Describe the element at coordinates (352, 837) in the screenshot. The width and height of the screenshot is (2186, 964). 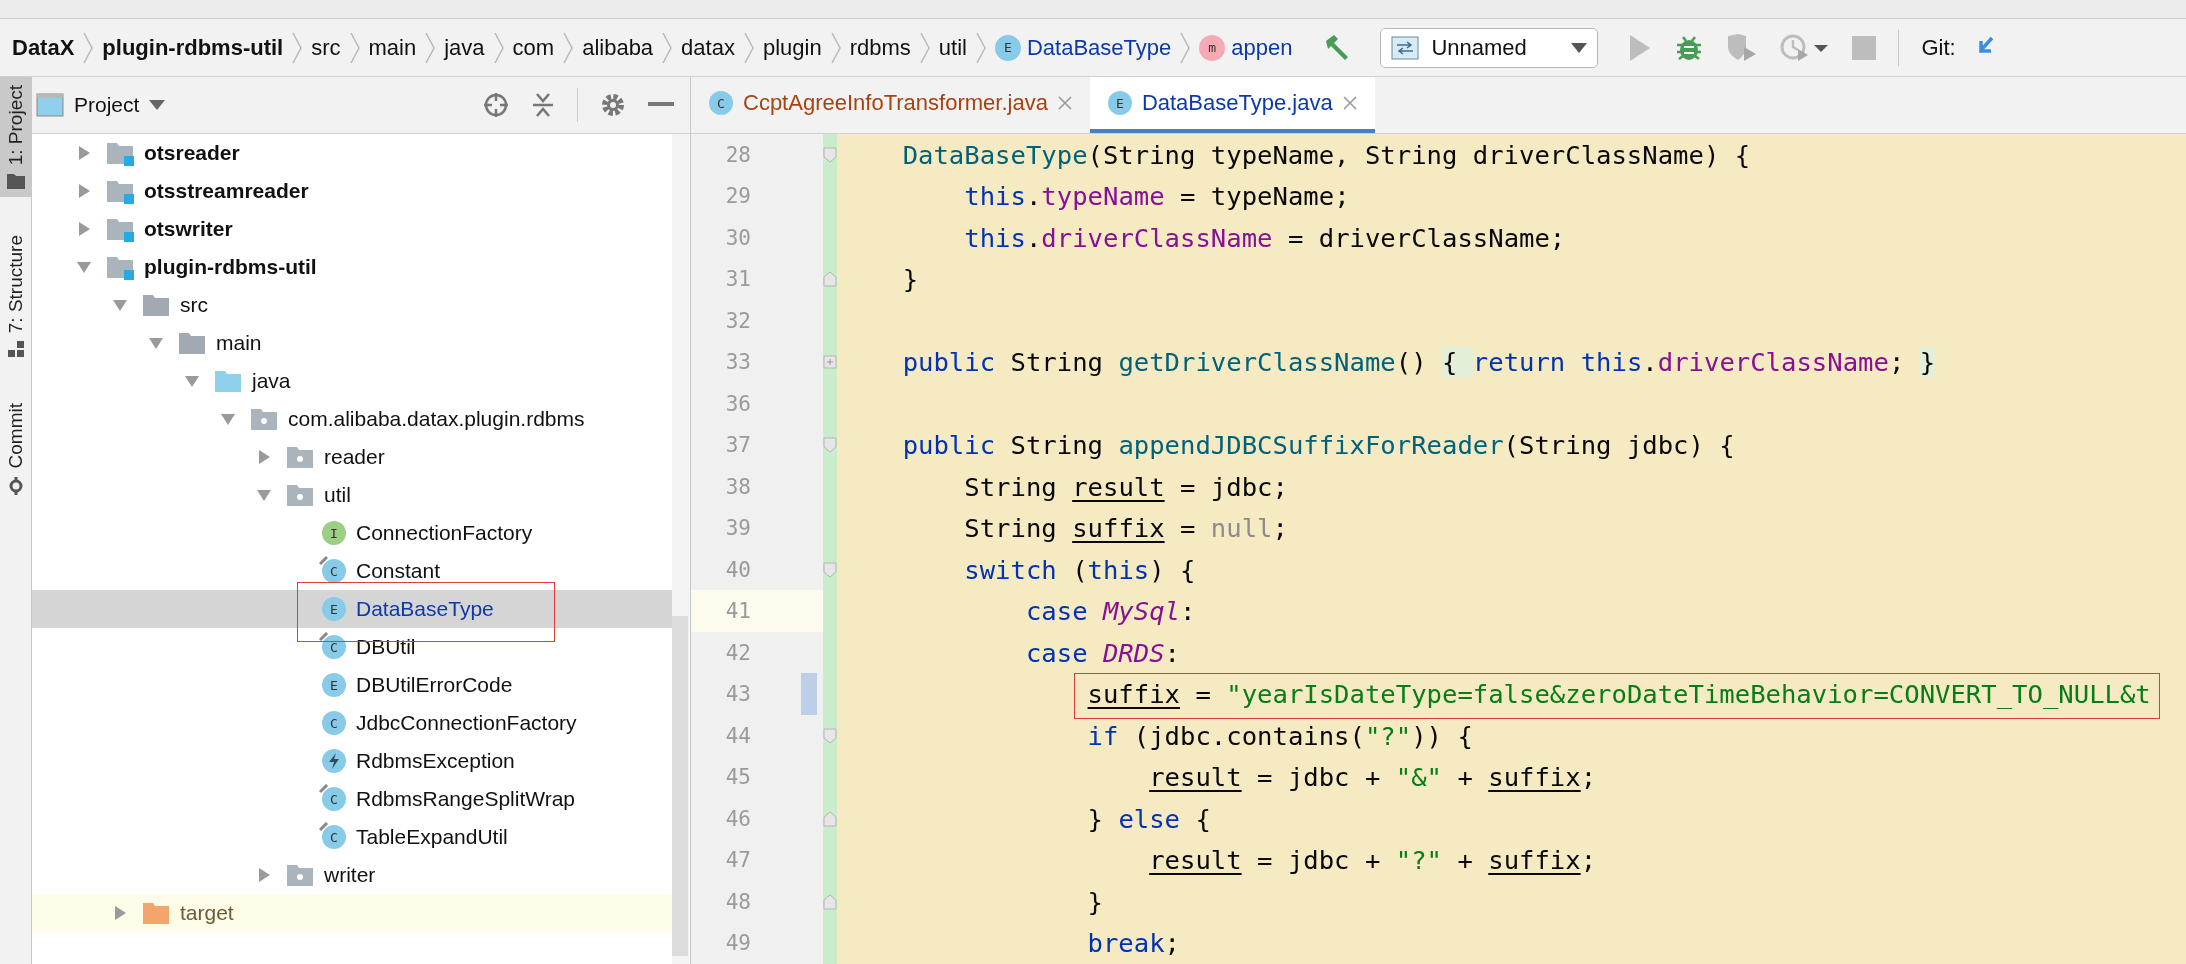
I see `tree-item: C TableExpandUtil` at that location.